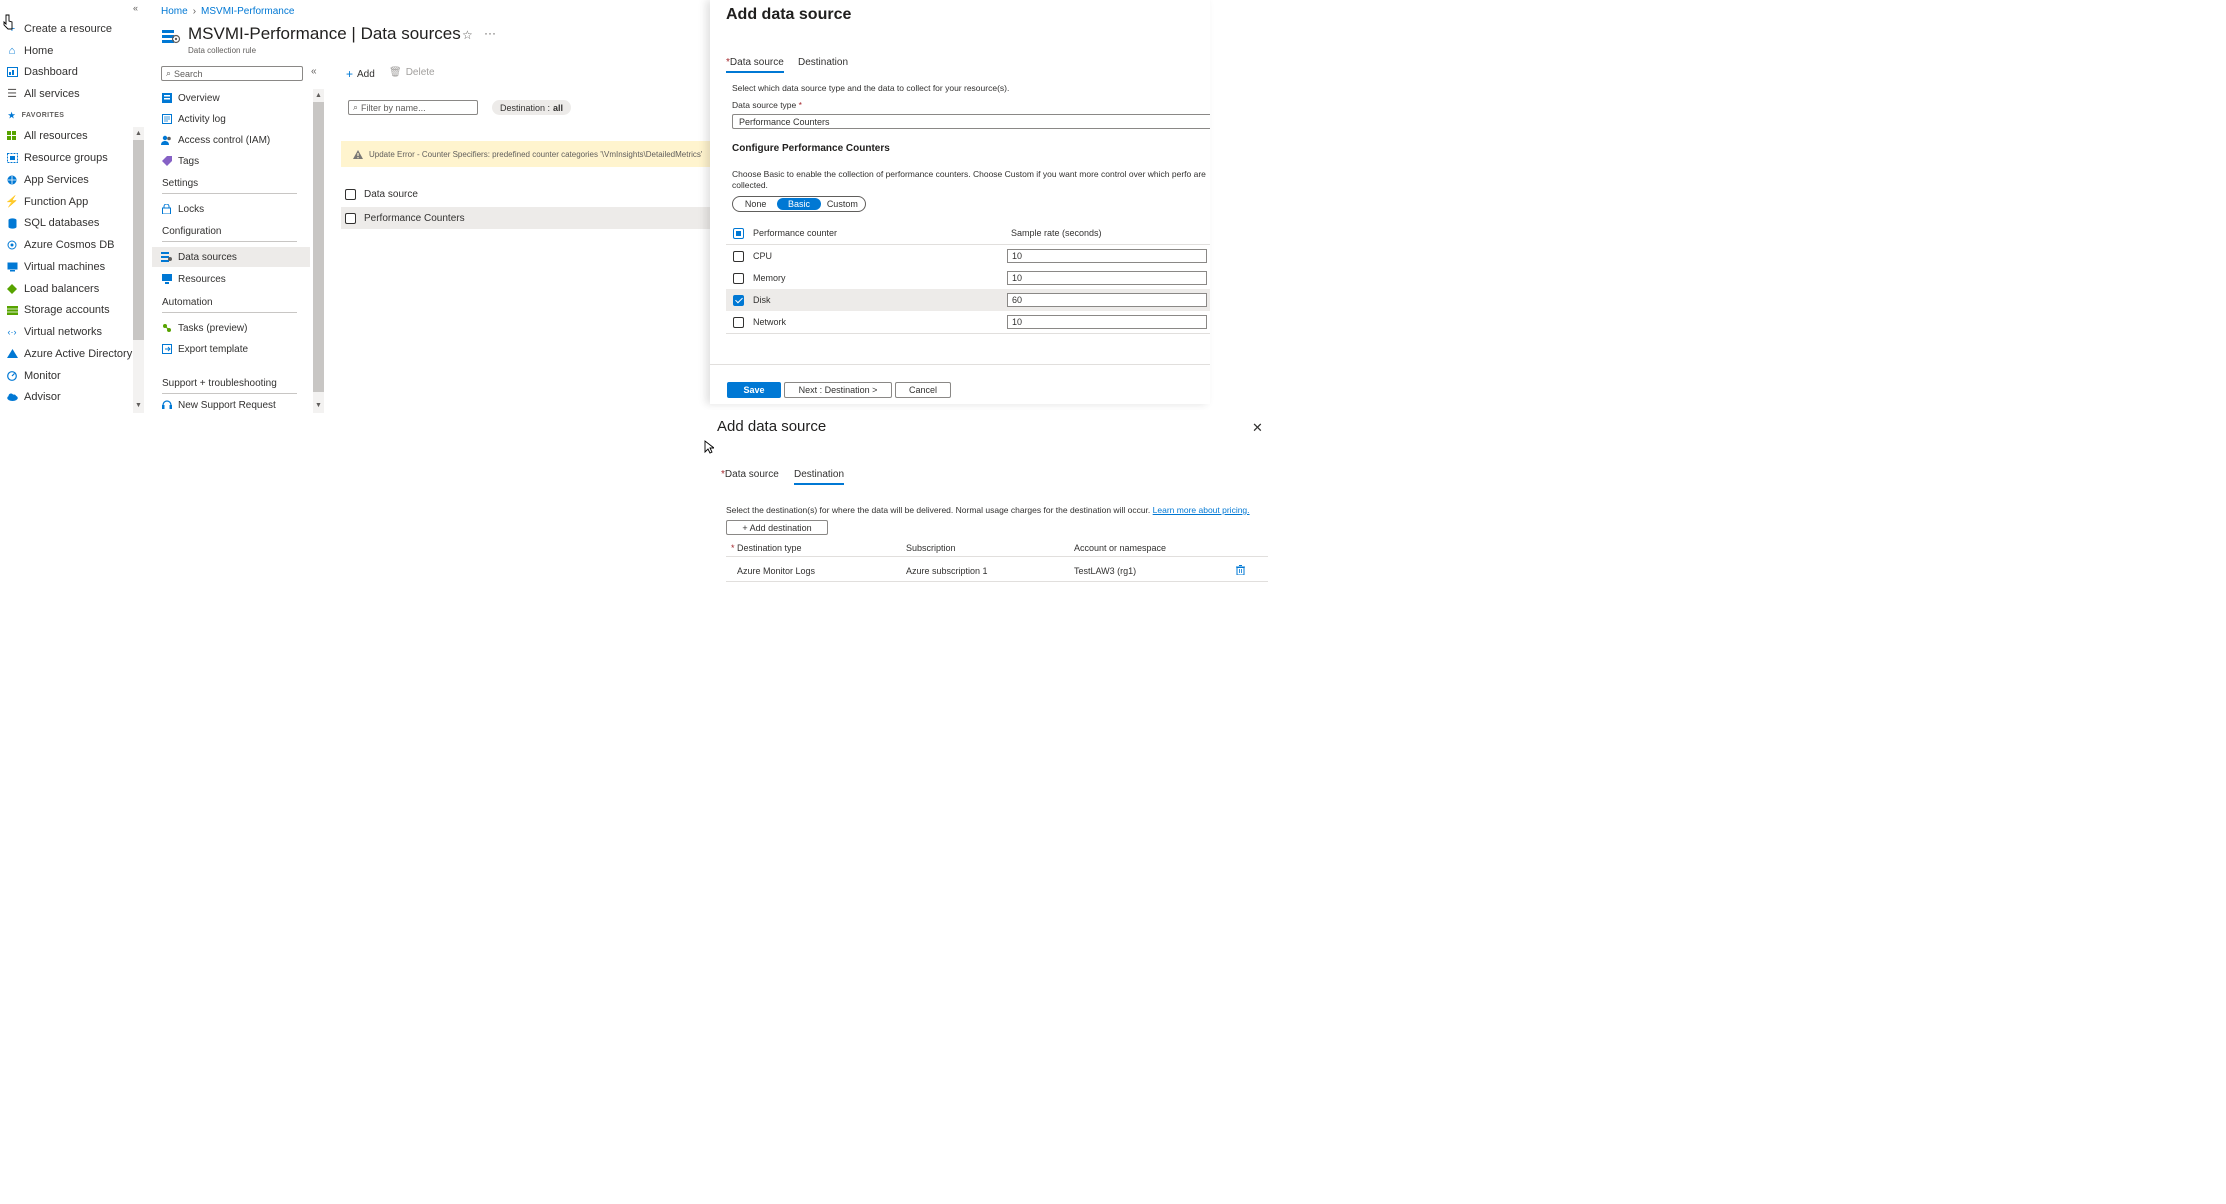 The image size is (2226, 1204). I want to click on nav-virtual-networks: ‹·› Virtual networks, so click(54, 332).